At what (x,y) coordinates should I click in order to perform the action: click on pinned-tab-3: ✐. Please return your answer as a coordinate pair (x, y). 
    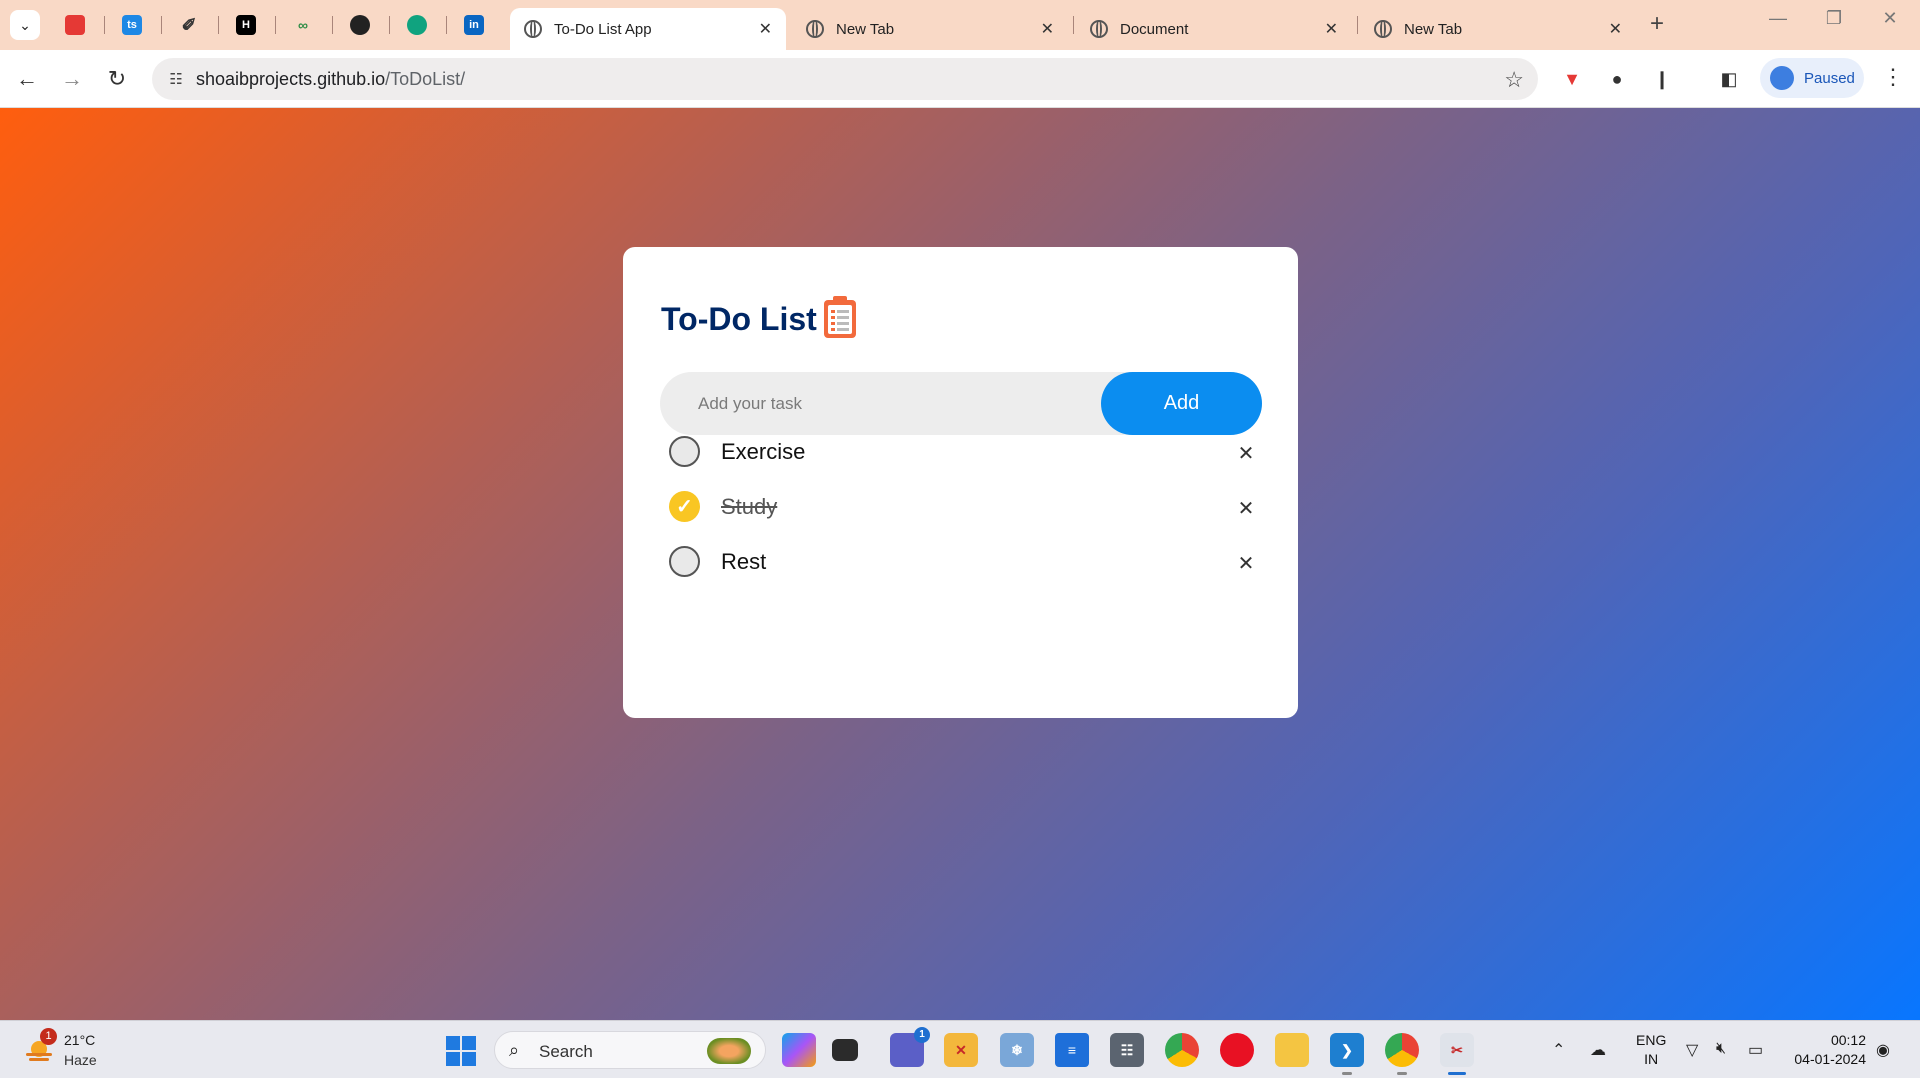
    Looking at the image, I should click on (189, 25).